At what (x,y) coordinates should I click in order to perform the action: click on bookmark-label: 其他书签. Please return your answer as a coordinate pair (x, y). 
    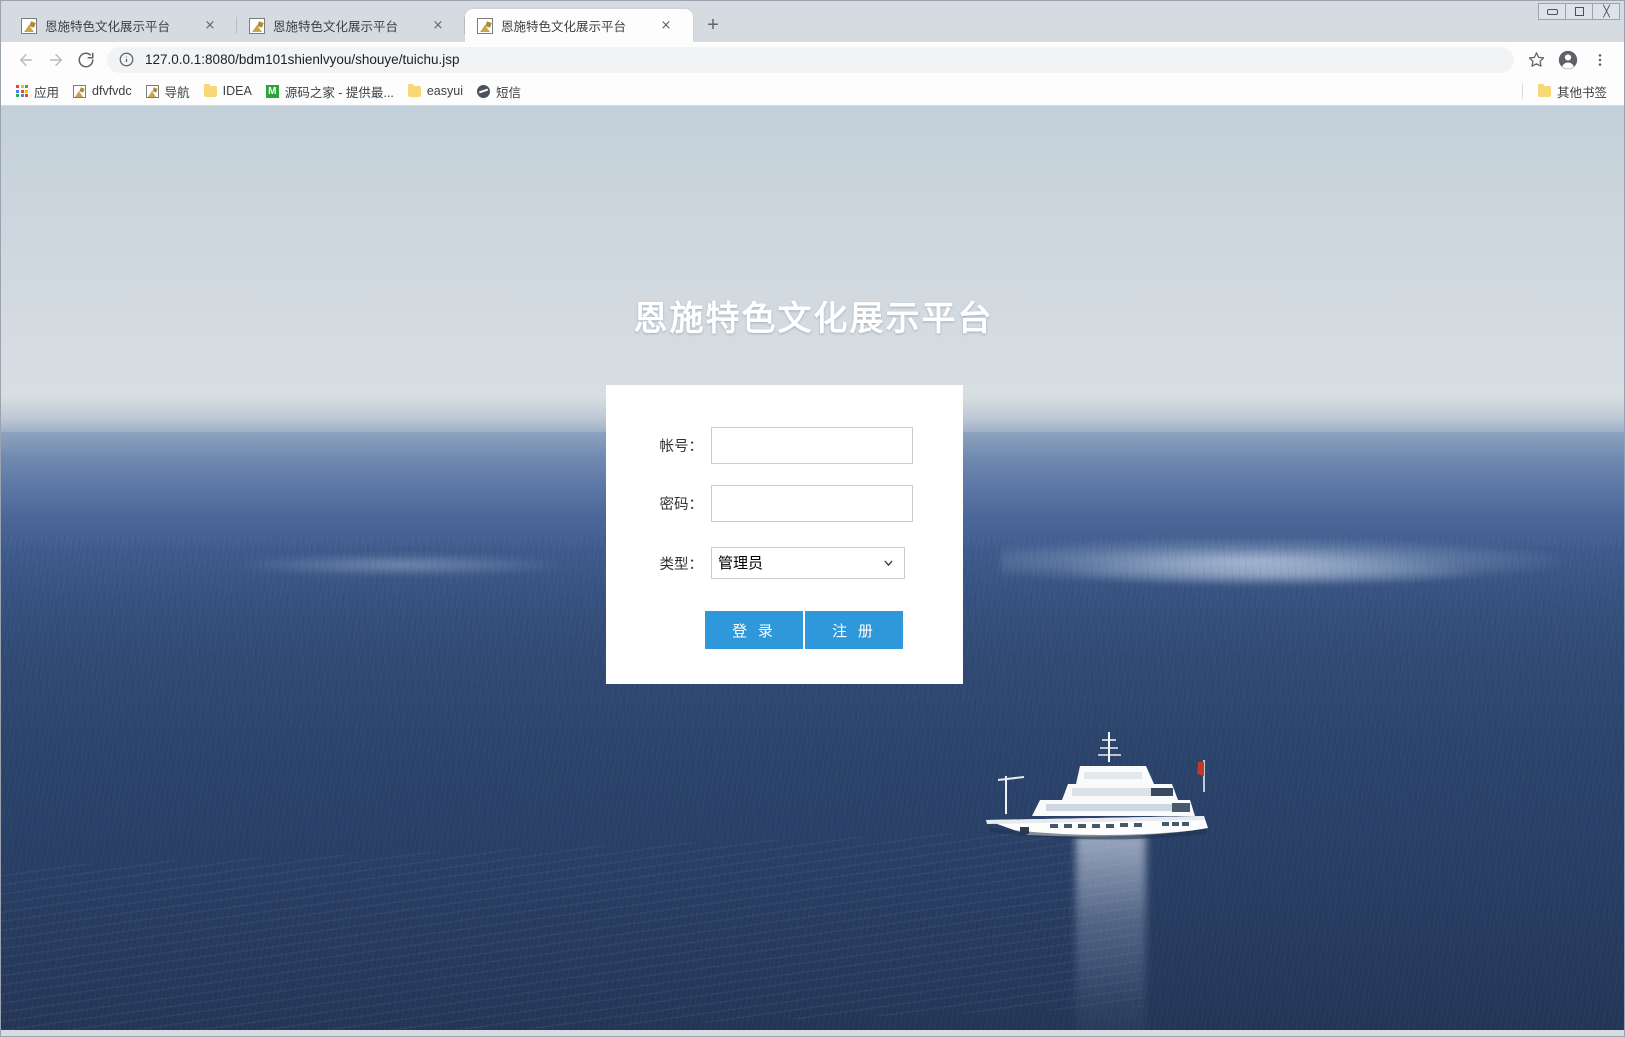
    Looking at the image, I should click on (1581, 92).